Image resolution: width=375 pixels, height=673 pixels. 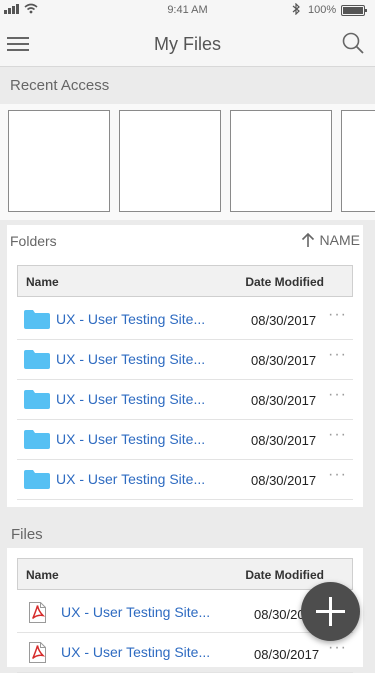 I want to click on file-row: UX - User Testing Site... 08/30/2017 ···, so click(x=185, y=653).